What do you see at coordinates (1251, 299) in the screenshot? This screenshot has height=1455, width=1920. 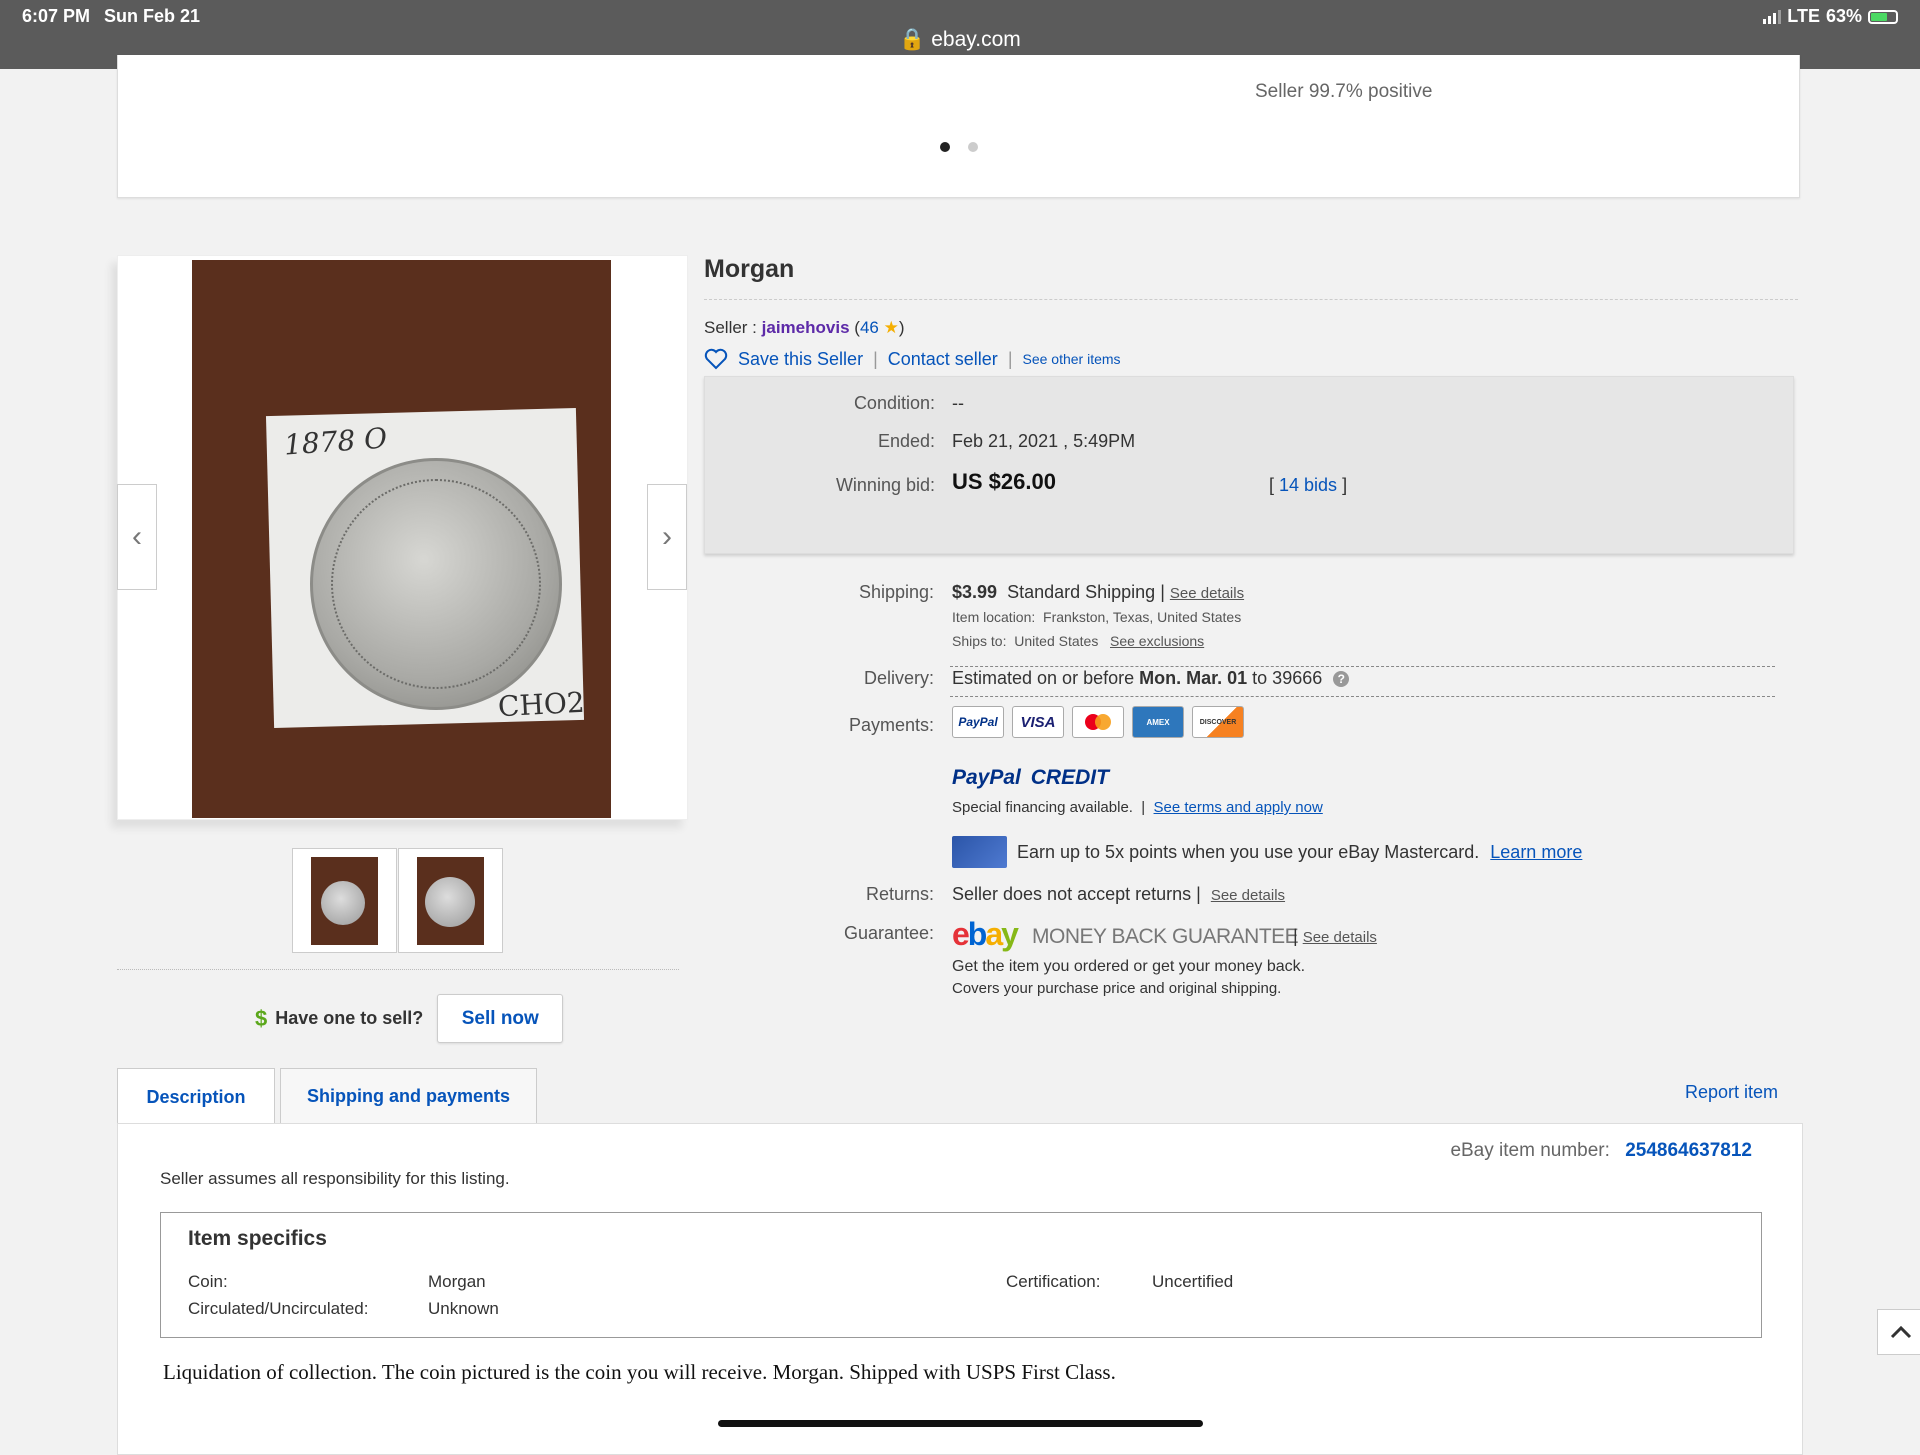 I see `title-divider` at bounding box center [1251, 299].